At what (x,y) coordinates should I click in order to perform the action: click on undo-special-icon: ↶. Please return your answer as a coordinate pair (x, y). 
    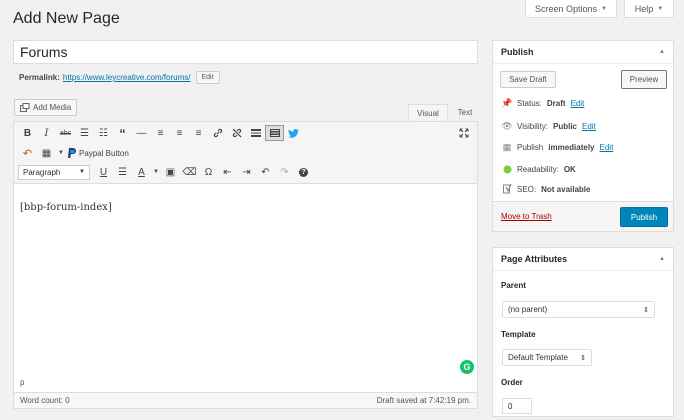
    Looking at the image, I should click on (27, 153).